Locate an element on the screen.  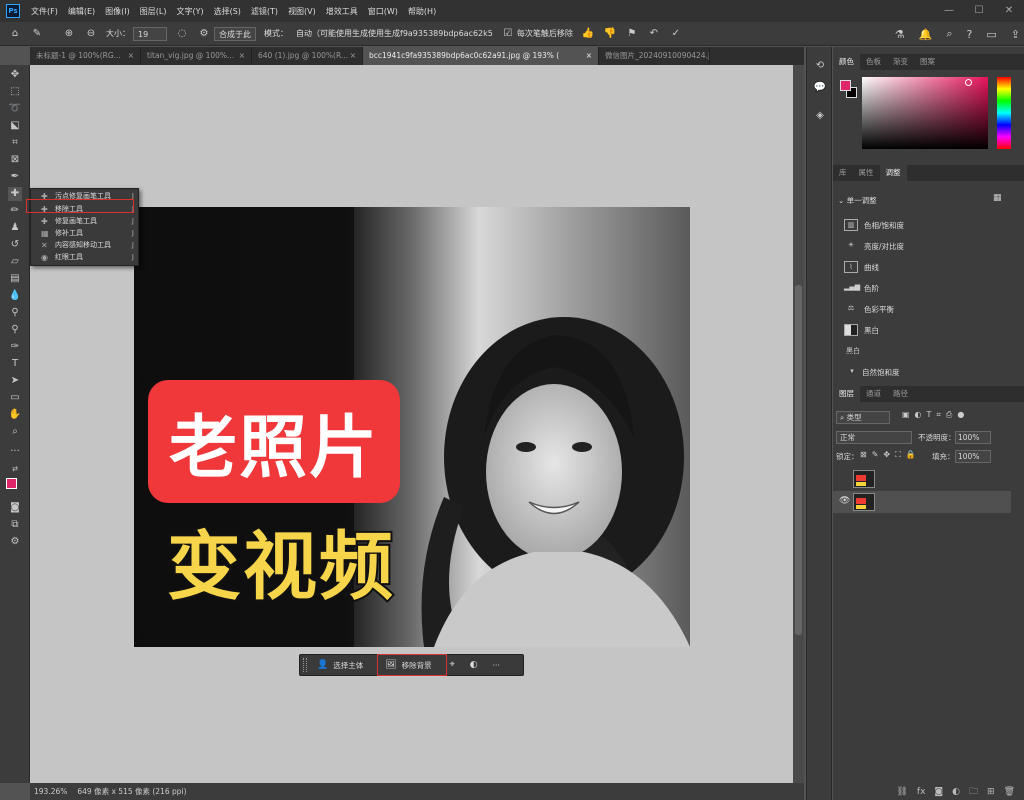
group-folder-icon: 🗀 is located at coordinates (973, 792).